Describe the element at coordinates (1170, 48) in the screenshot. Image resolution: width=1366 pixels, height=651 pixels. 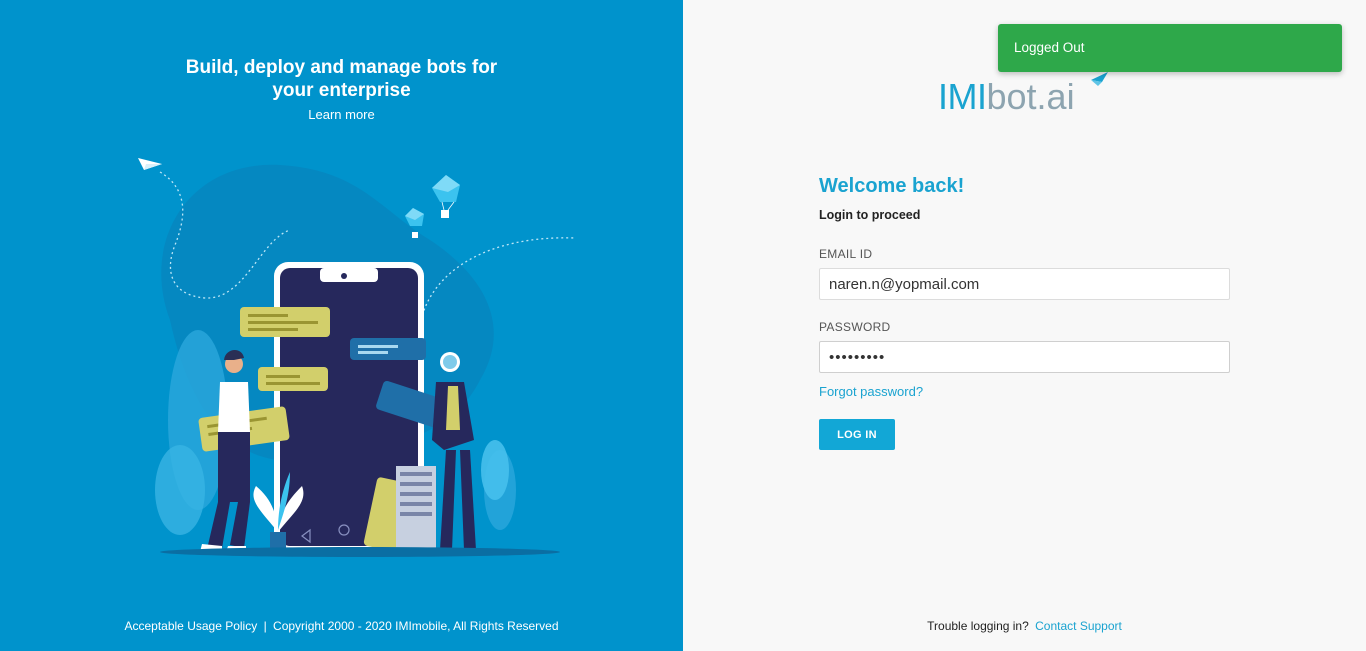
I see `logged-out-toast: Logged Out` at that location.